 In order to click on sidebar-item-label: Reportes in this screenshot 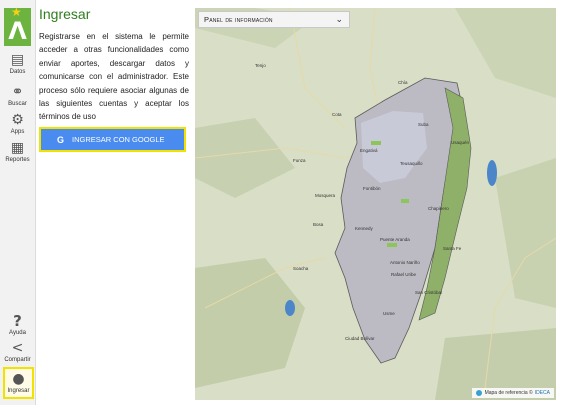, I will do `click(17, 160)`.